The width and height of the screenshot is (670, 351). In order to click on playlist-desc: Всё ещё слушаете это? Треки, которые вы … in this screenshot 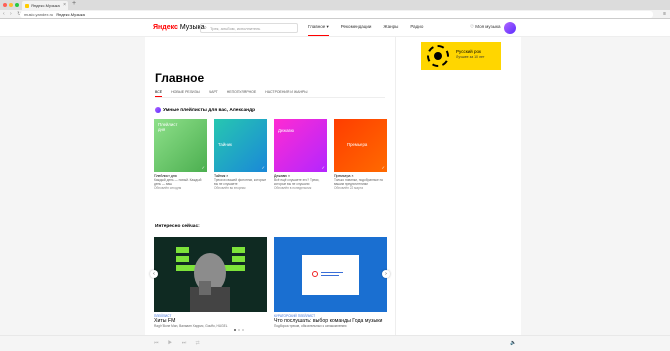, I will do `click(297, 182)`.